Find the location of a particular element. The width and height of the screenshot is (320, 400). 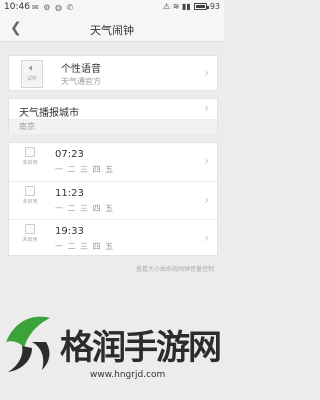

status-time: 10:46 is located at coordinates (17, 7).